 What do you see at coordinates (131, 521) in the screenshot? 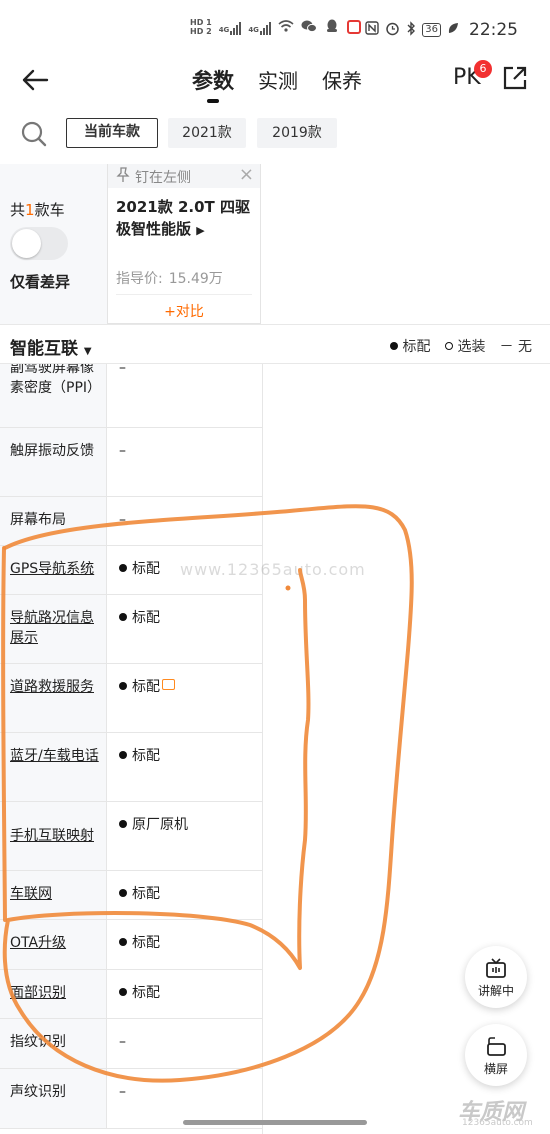
I see `table-row: 屏幕布局 –` at bounding box center [131, 521].